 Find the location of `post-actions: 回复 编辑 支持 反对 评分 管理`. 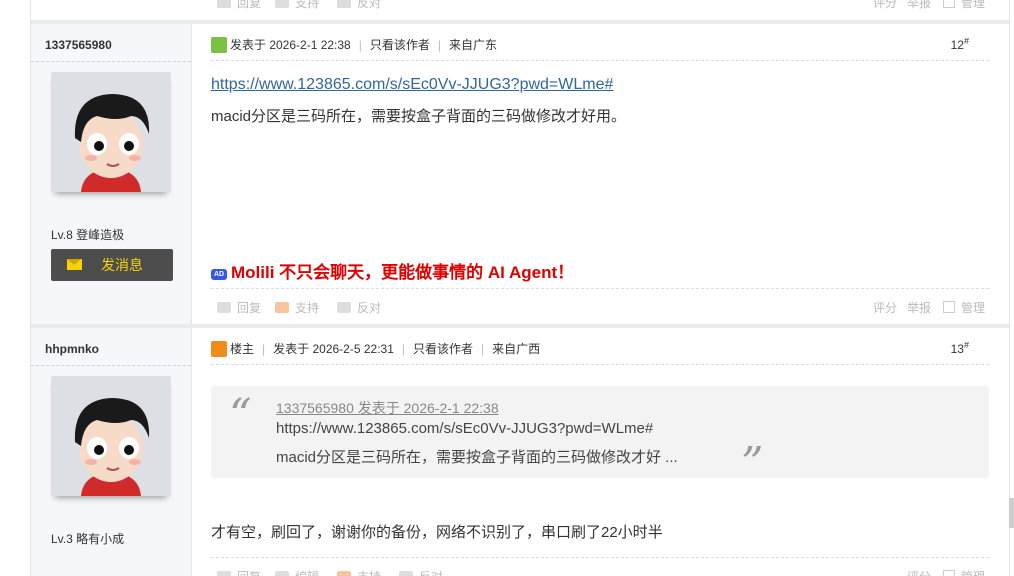

post-actions: 回复 编辑 支持 反对 评分 管理 is located at coordinates (600, 572).